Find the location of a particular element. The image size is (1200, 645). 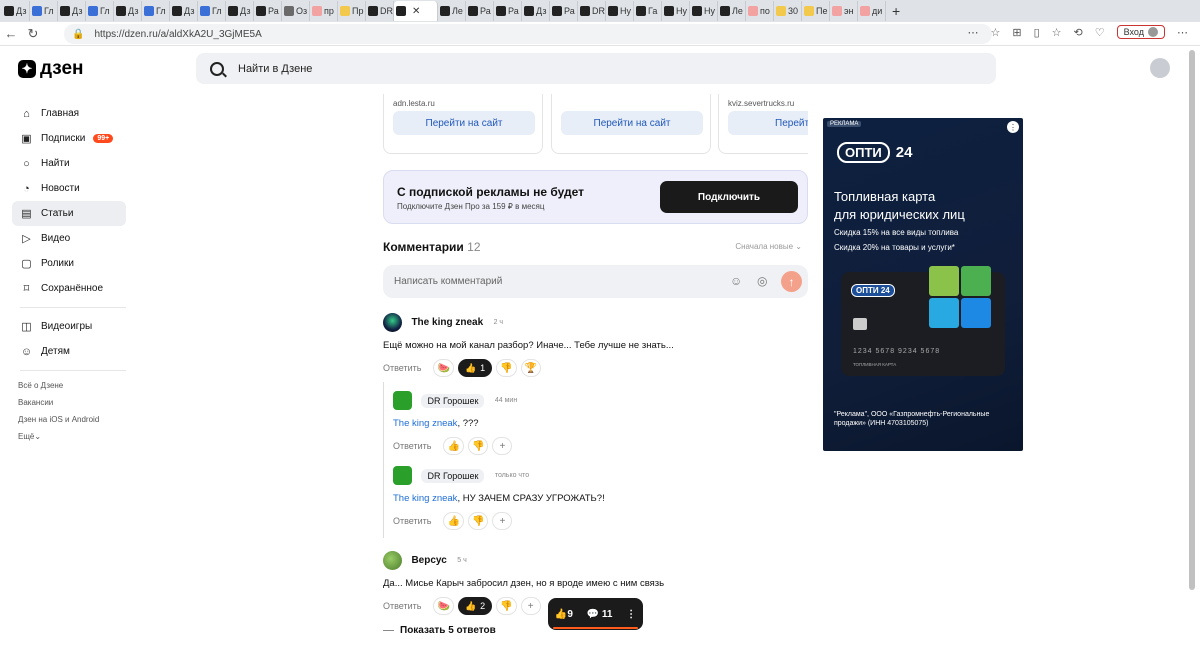

search-input: Найти в Дзене is located at coordinates (596, 68).